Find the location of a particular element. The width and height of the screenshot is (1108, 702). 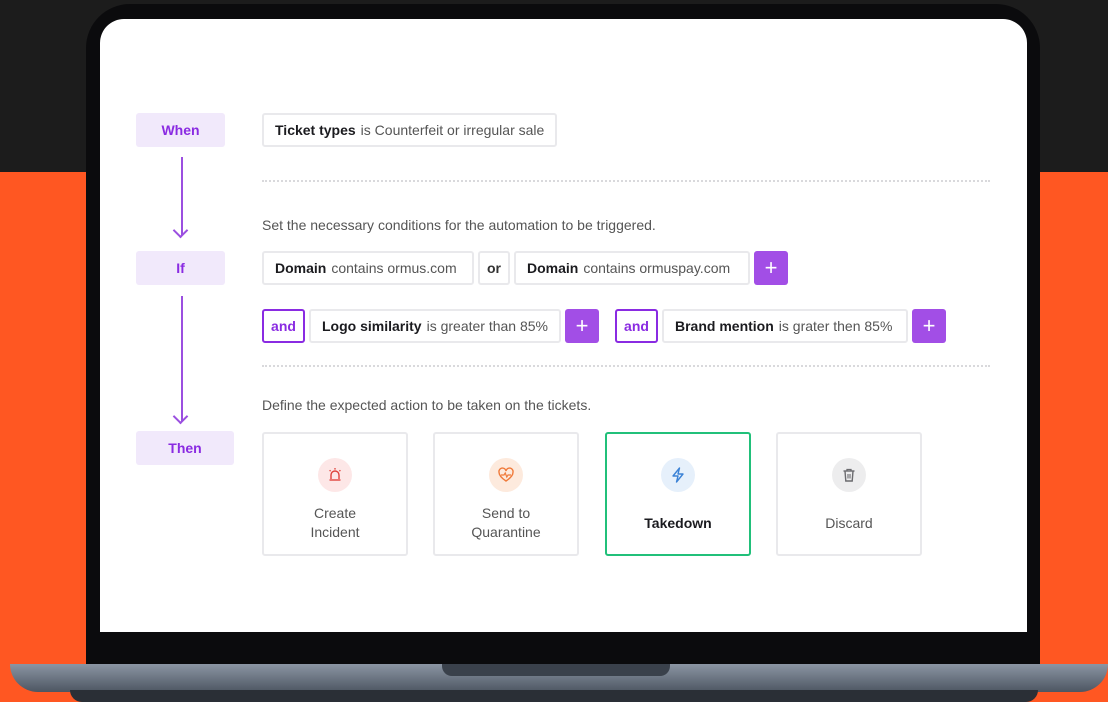

condition-value: contains ormuspay.com is located at coordinates (657, 268).